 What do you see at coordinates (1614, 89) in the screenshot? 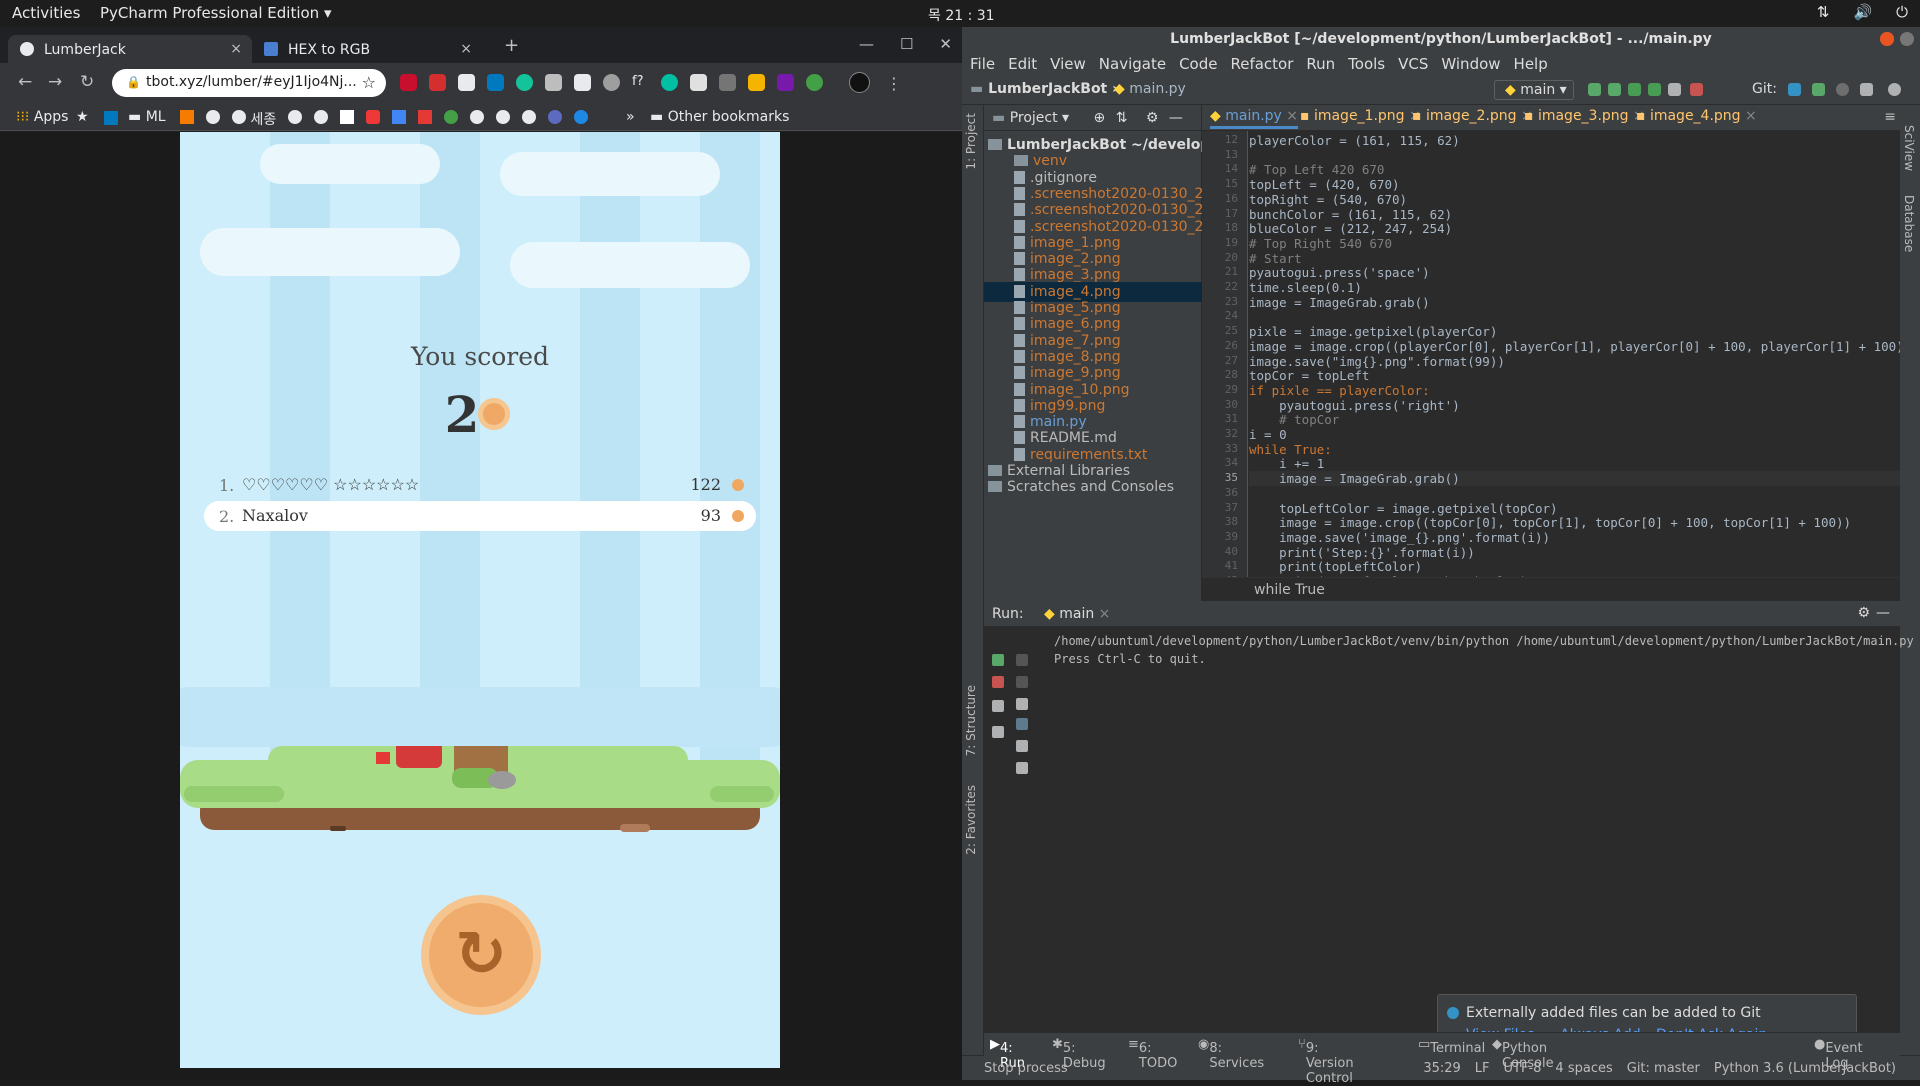
I see `debug-icon` at bounding box center [1614, 89].